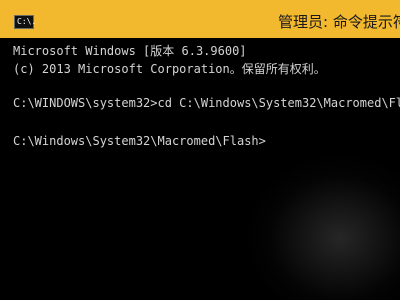 Image resolution: width=400 pixels, height=300 pixels. I want to click on window-title: 管理员: 命令提示符, so click(339, 22).